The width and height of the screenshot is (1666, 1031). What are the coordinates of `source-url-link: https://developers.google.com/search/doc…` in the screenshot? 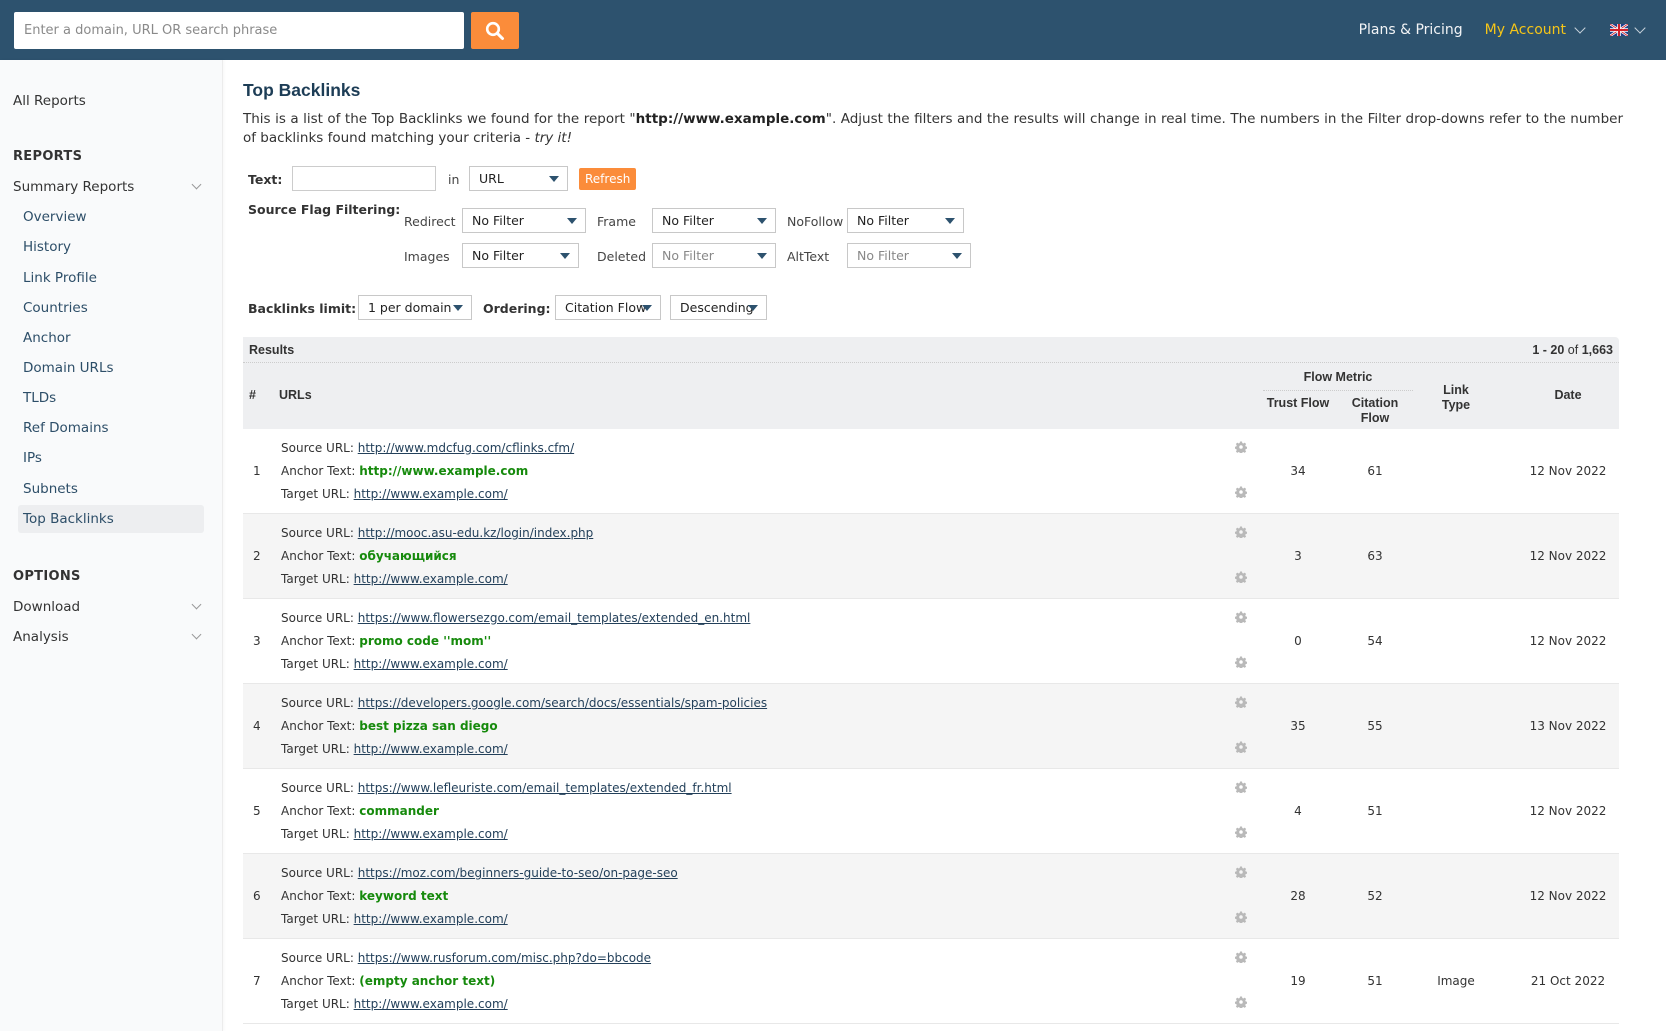 It's located at (562, 703).